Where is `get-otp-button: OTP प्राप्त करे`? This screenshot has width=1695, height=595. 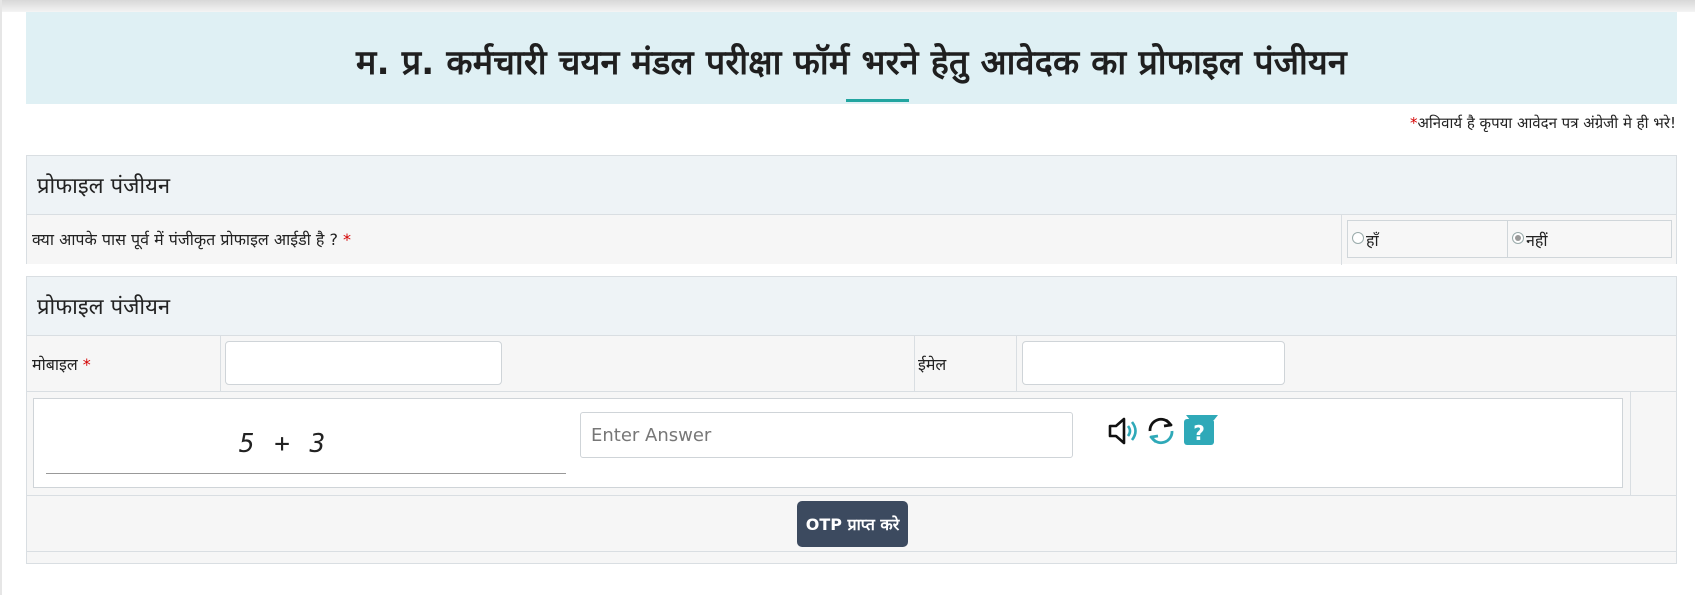 get-otp-button: OTP प्राप्त करे is located at coordinates (852, 524).